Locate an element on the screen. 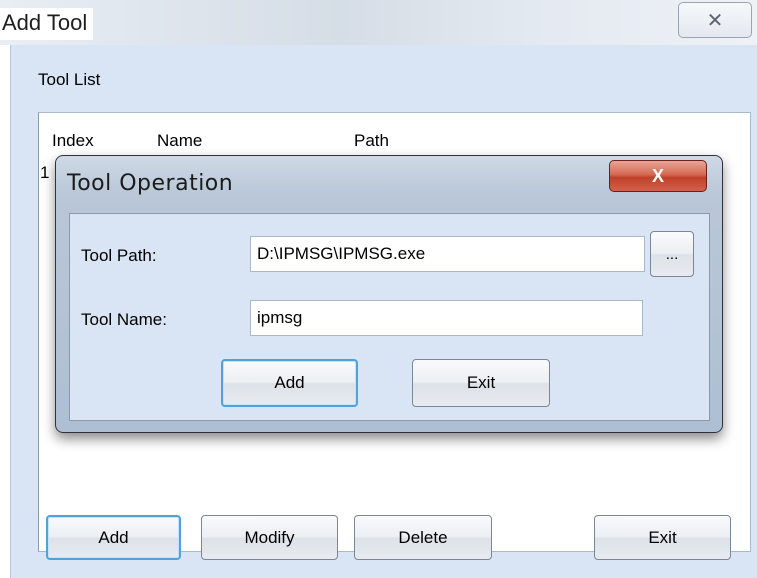 The image size is (757, 578). list-header: Index Name Path is located at coordinates (394, 131).